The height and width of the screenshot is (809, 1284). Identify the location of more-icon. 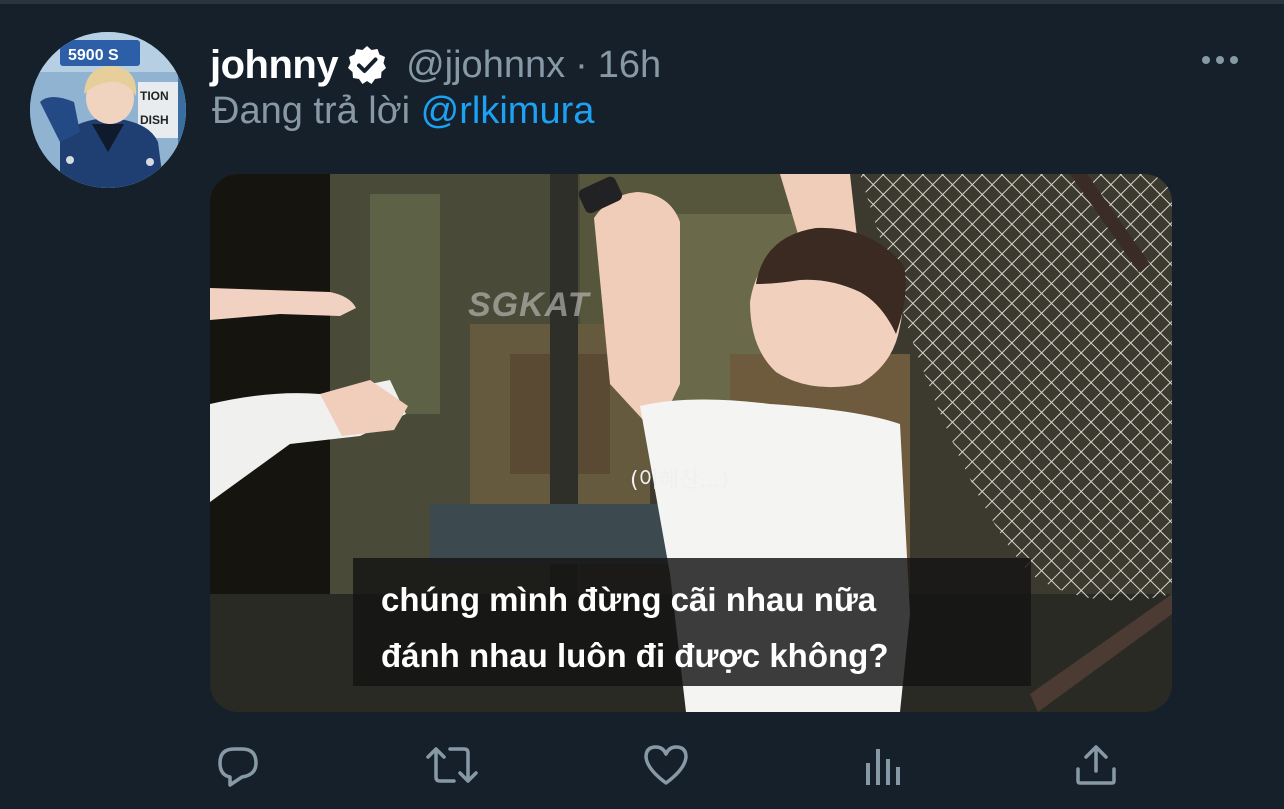
(1220, 60).